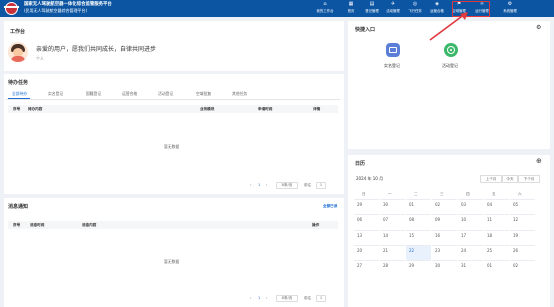 This screenshot has height=307, width=554. What do you see at coordinates (496, 237) in the screenshot?
I see `calendar-day: 18` at bounding box center [496, 237].